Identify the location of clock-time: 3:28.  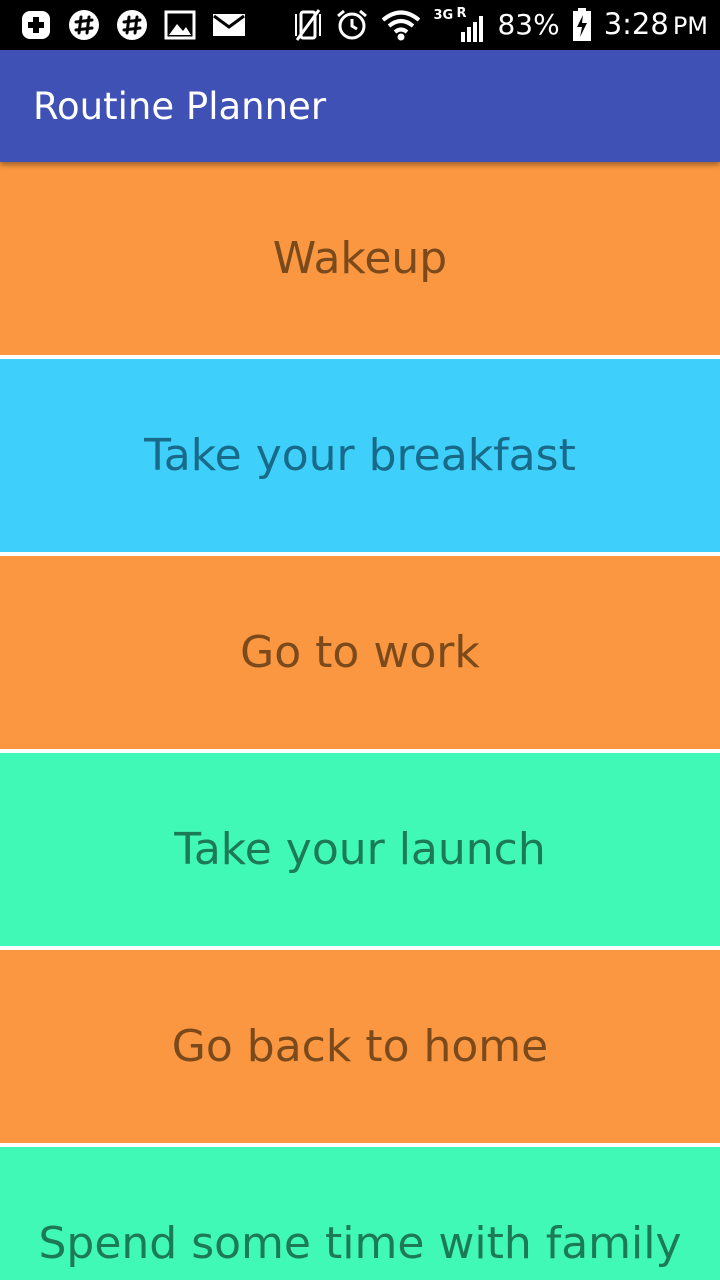
(636, 24).